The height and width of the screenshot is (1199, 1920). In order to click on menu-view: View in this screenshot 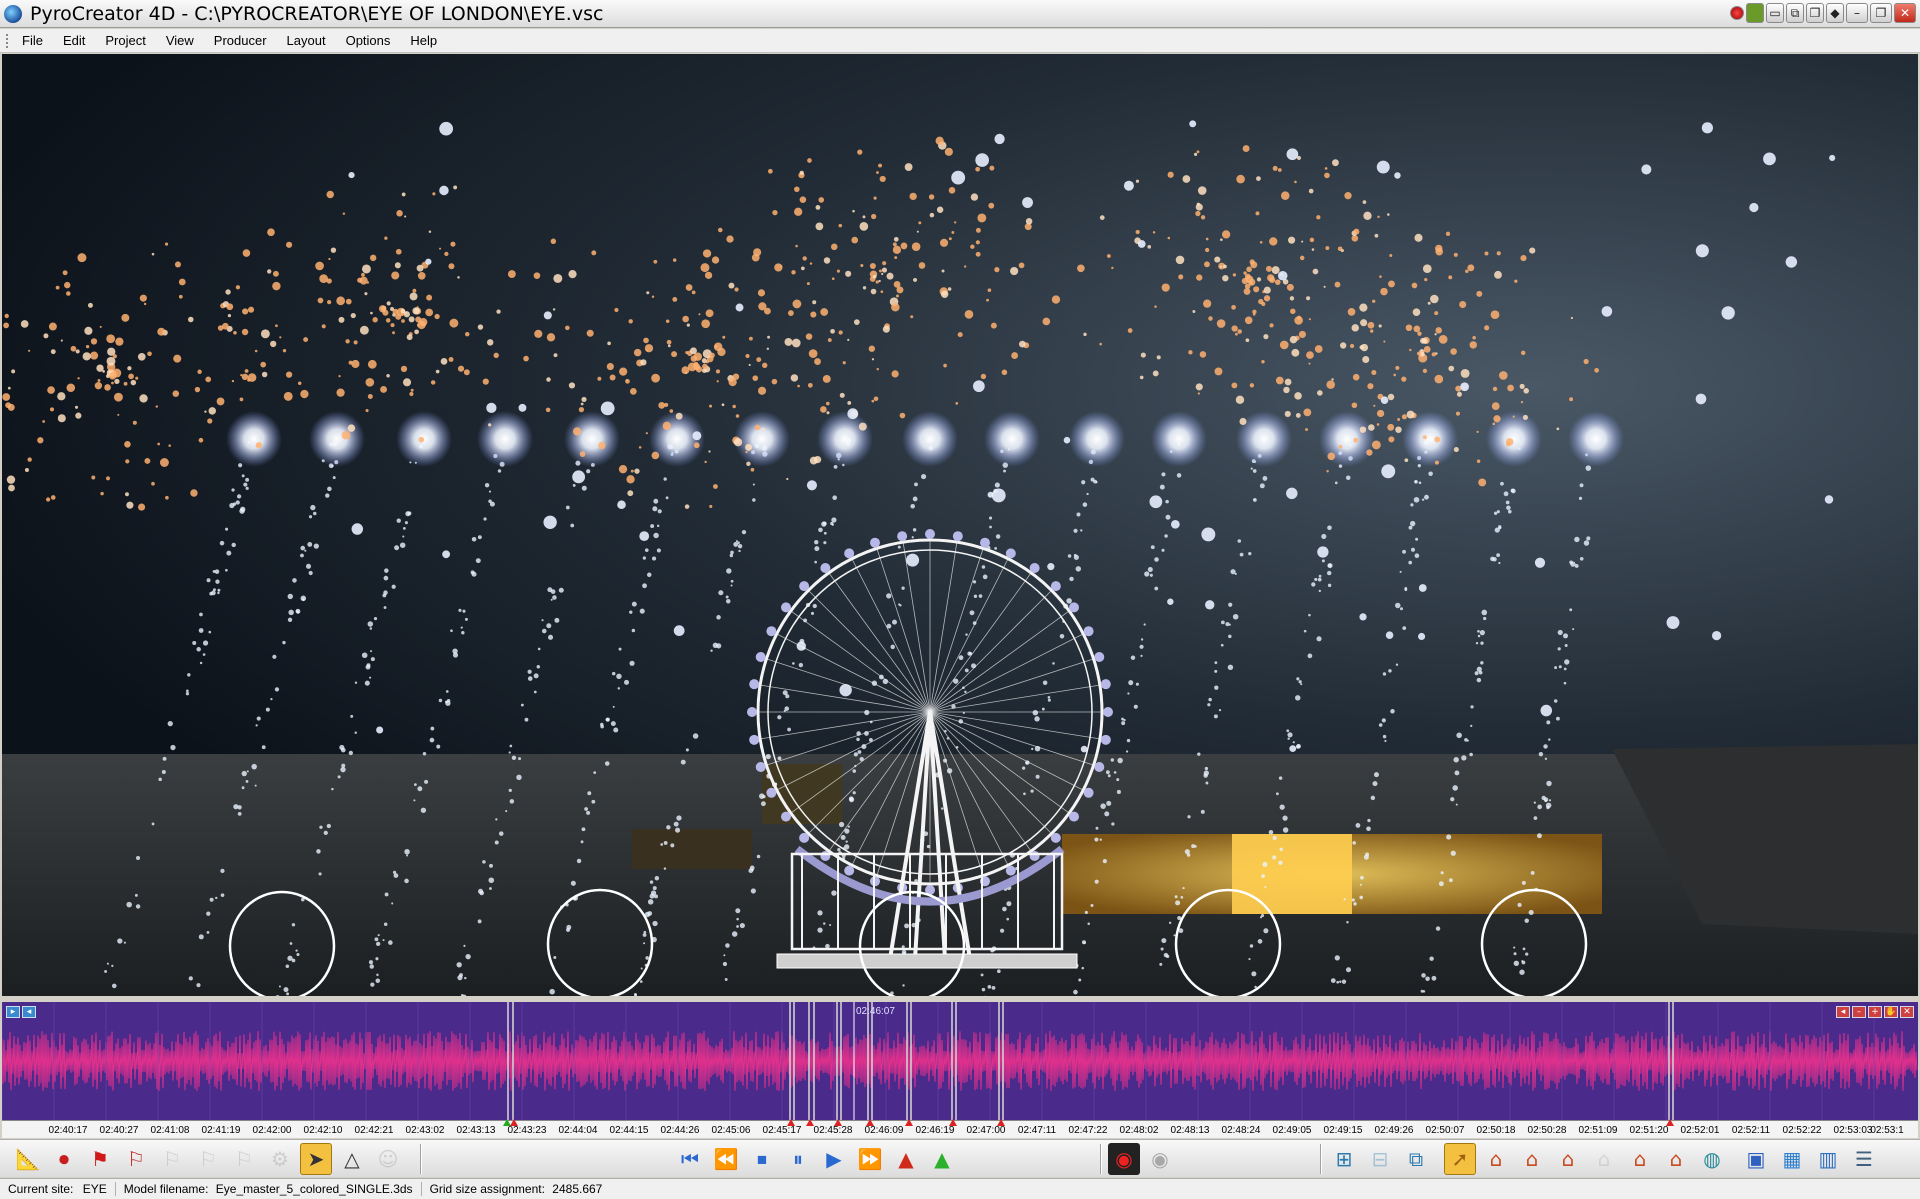, I will do `click(180, 40)`.